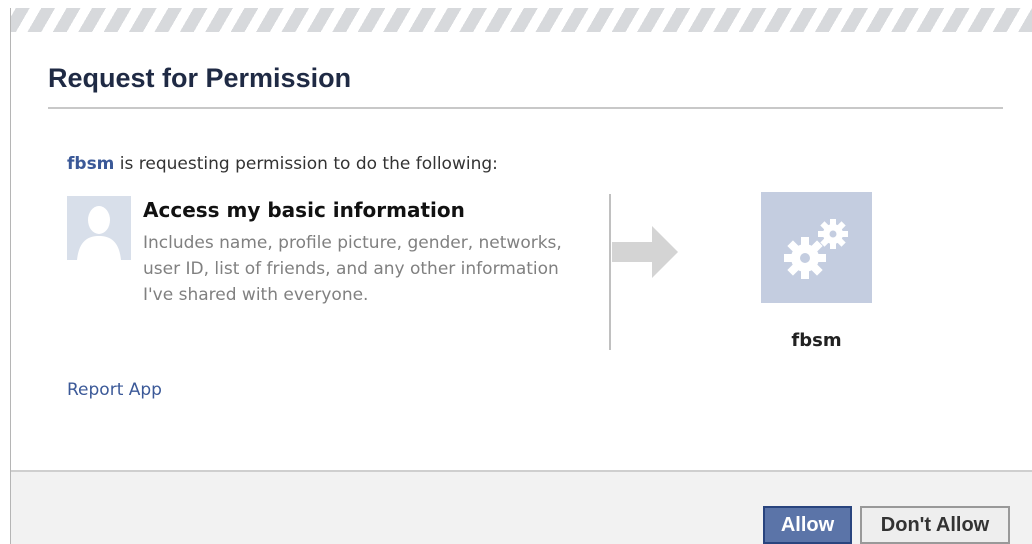 This screenshot has height=544, width=1032. What do you see at coordinates (521, 20) in the screenshot?
I see `dialog-top-stripe` at bounding box center [521, 20].